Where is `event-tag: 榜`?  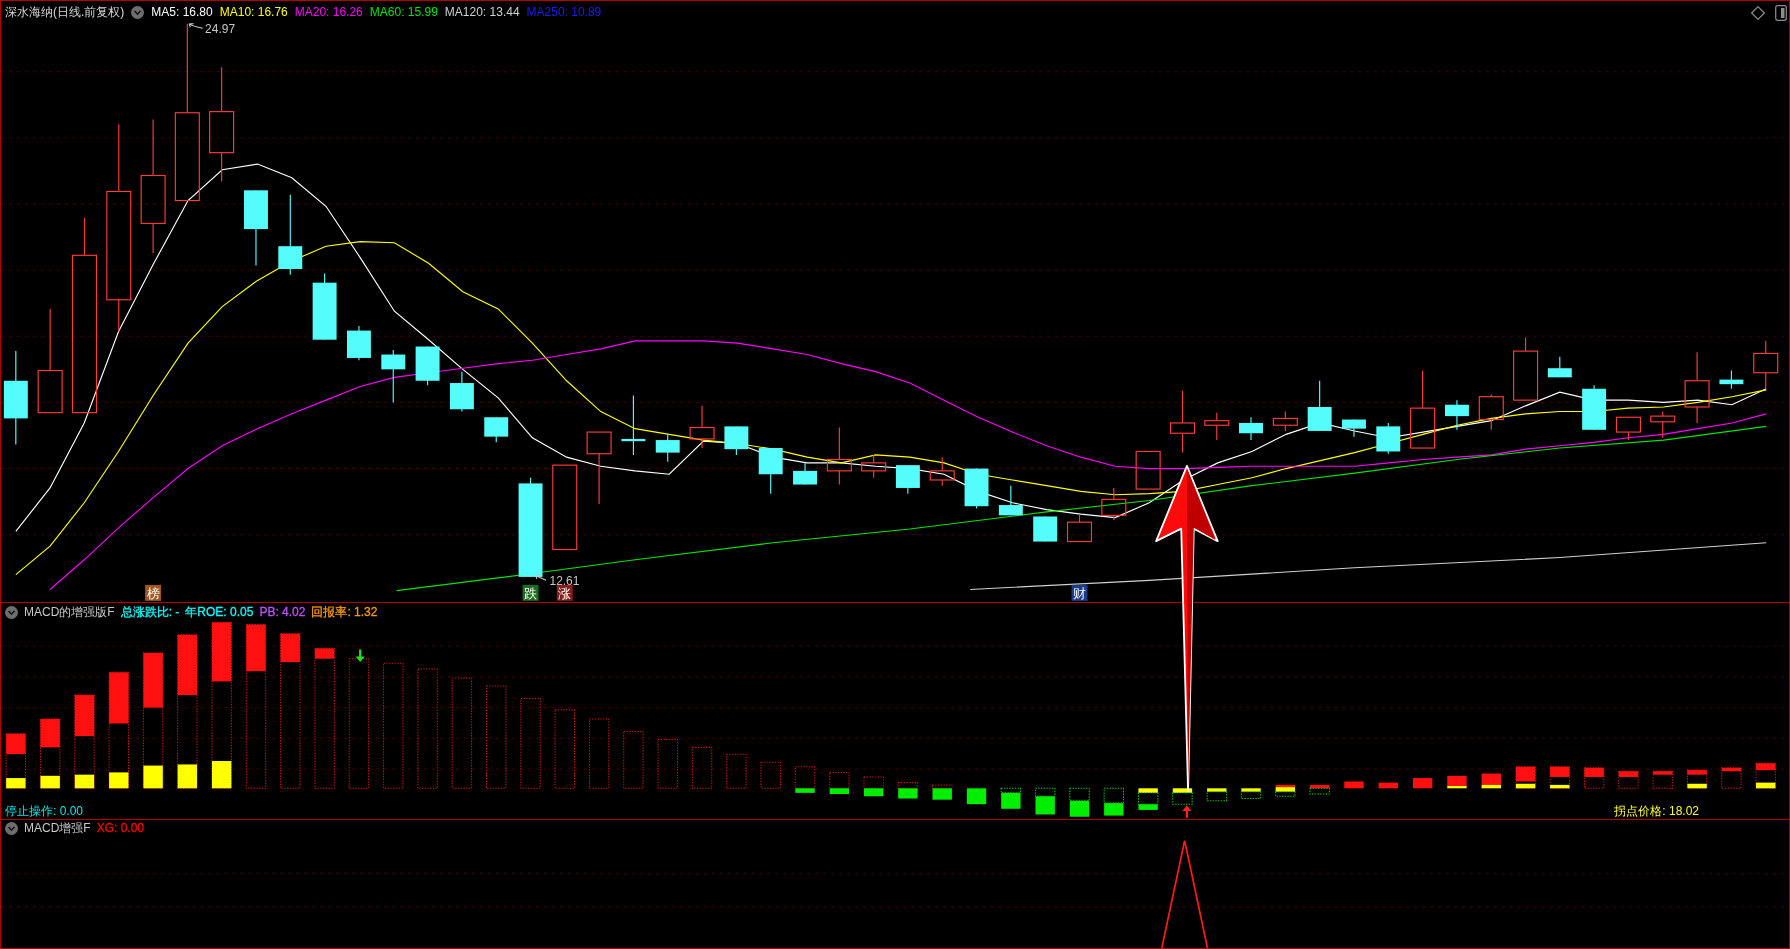
event-tag: 榜 is located at coordinates (153, 592).